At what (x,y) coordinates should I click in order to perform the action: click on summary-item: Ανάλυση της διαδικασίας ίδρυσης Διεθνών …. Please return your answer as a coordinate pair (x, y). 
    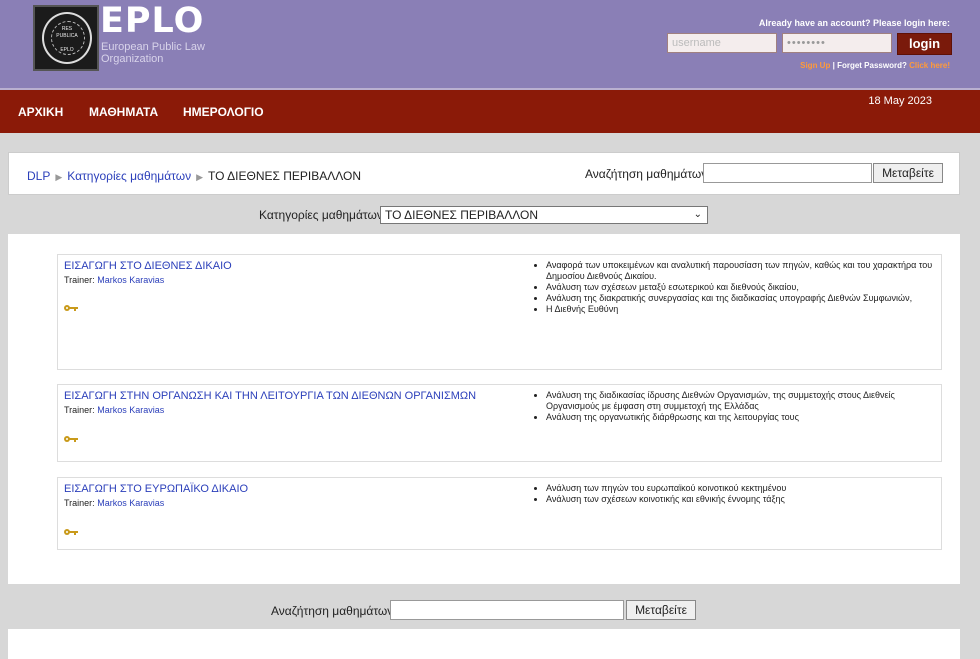
    Looking at the image, I should click on (741, 401).